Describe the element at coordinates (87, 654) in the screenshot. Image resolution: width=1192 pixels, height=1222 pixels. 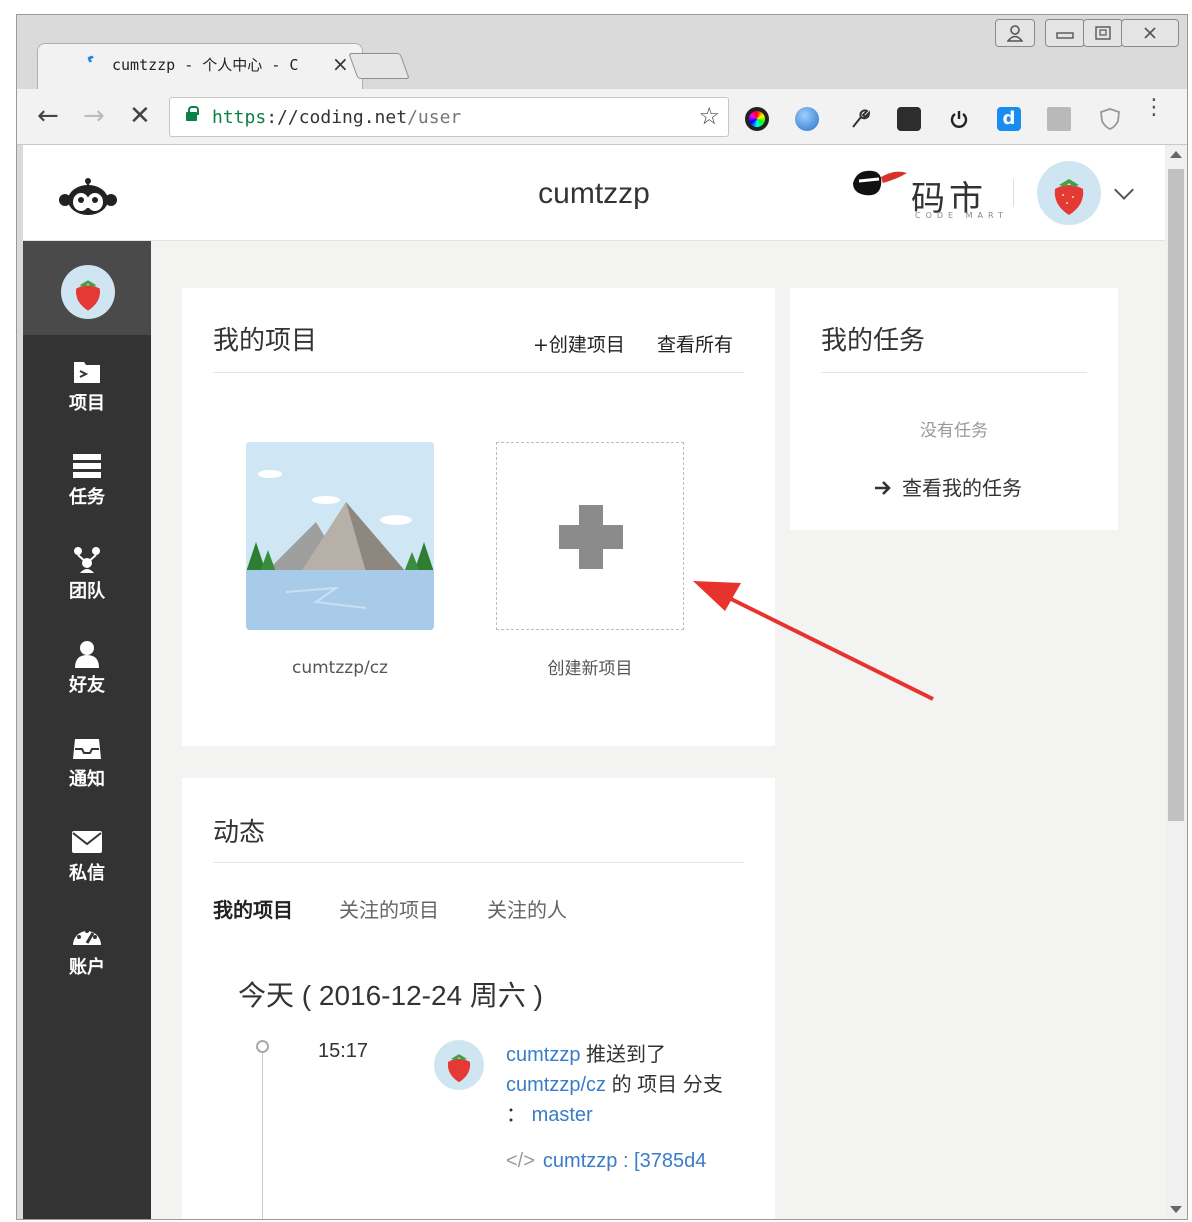
I see `friend-icon` at that location.